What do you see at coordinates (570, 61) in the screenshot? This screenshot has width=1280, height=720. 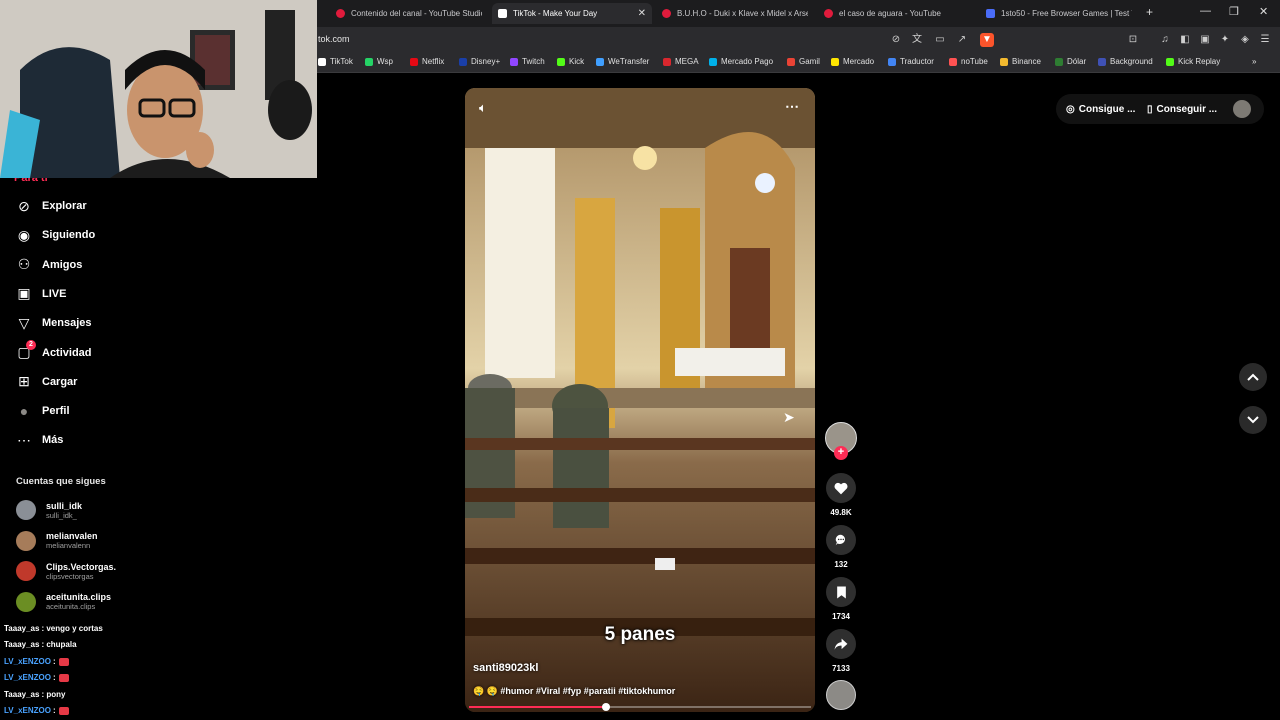 I see `bookmark-kick: Kick` at bounding box center [570, 61].